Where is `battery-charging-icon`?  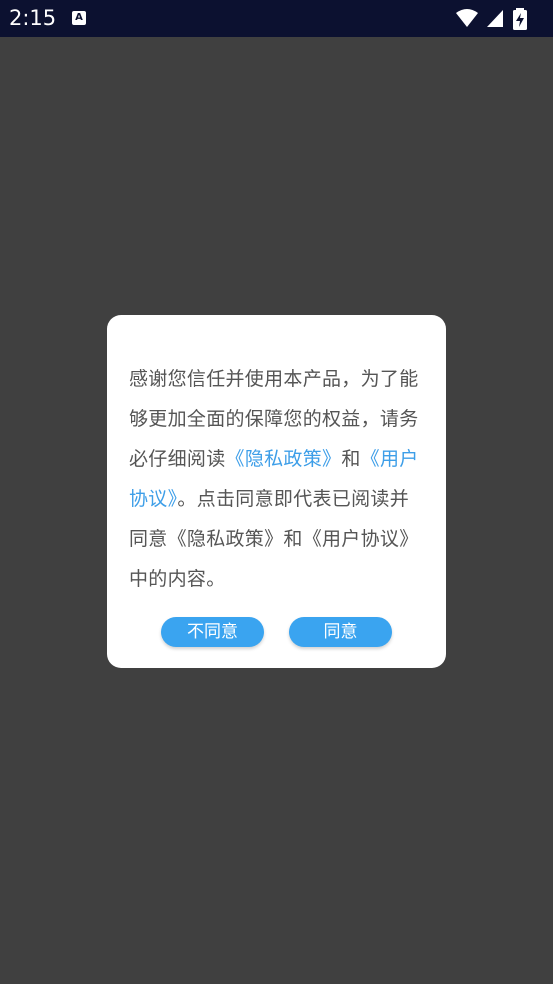 battery-charging-icon is located at coordinates (520, 19).